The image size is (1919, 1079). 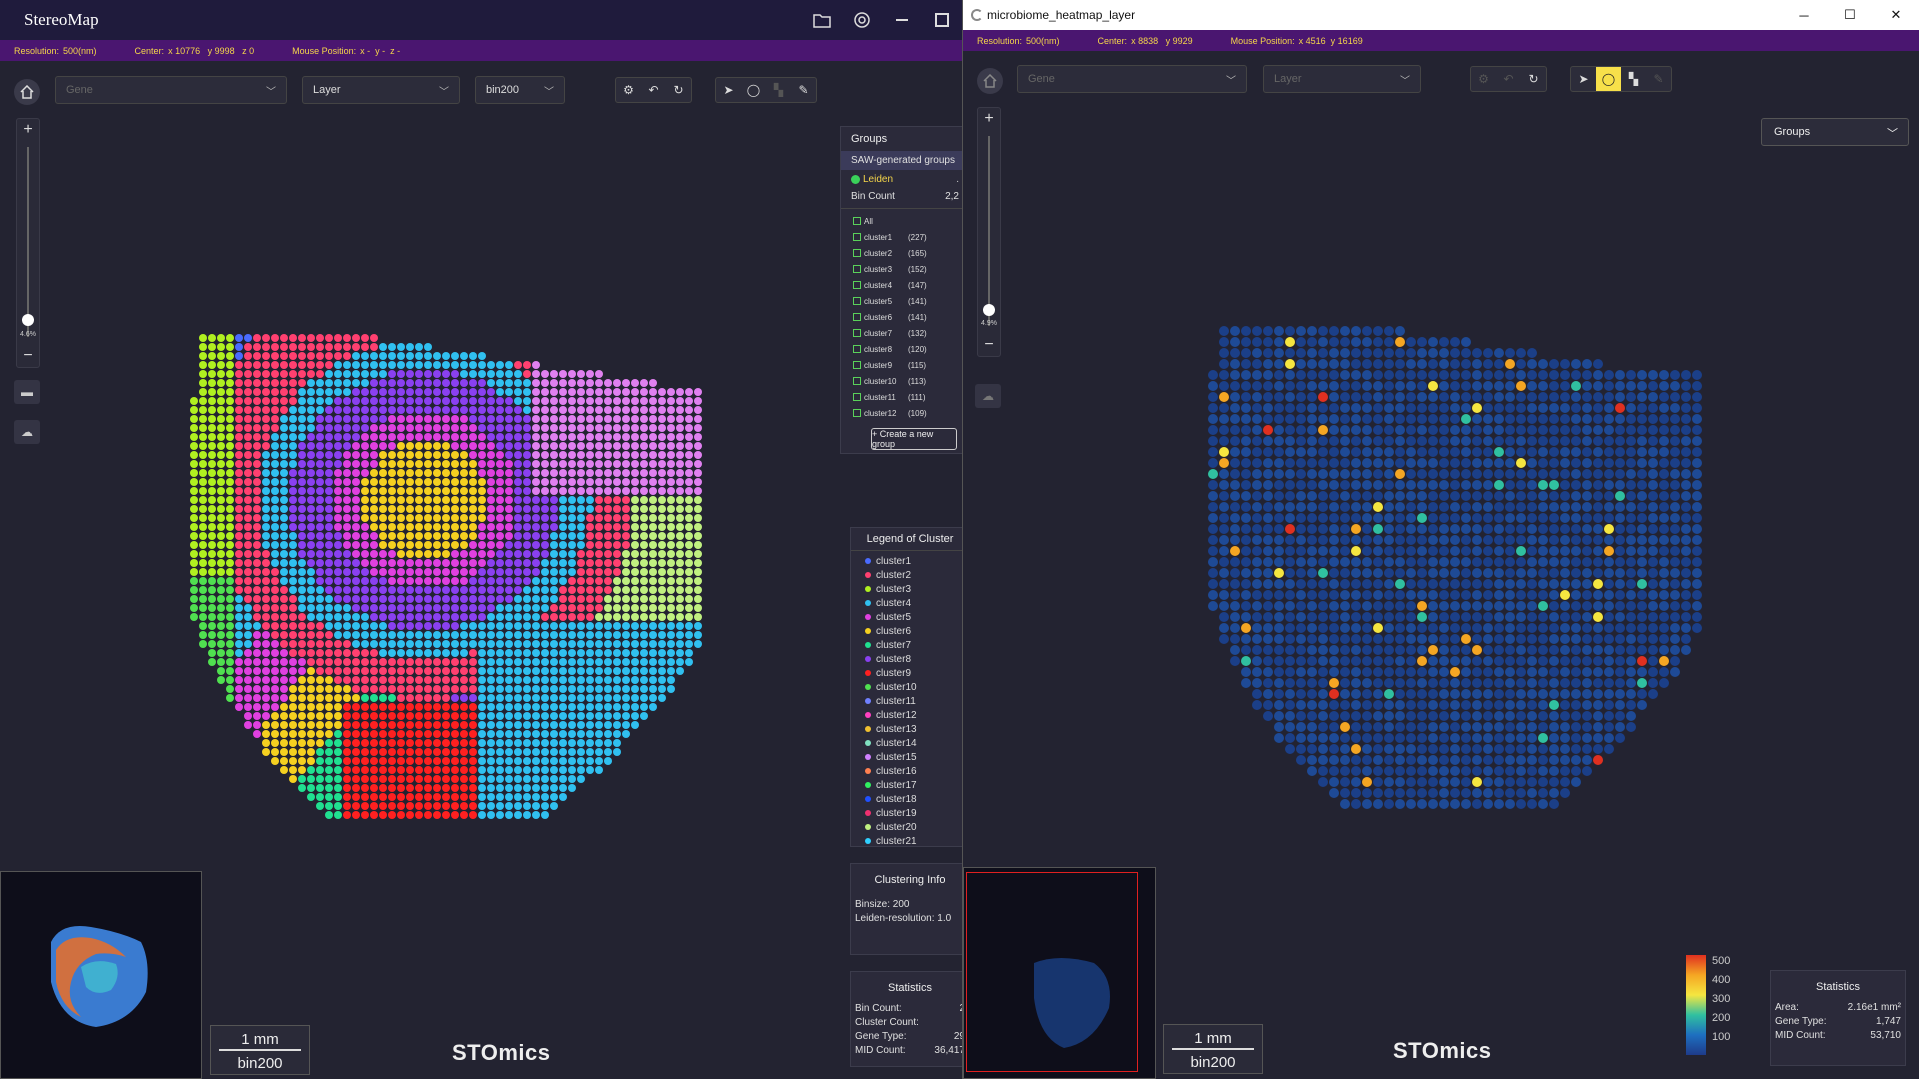 What do you see at coordinates (906, 575) in the screenshot?
I see `legend-item: cluster2` at bounding box center [906, 575].